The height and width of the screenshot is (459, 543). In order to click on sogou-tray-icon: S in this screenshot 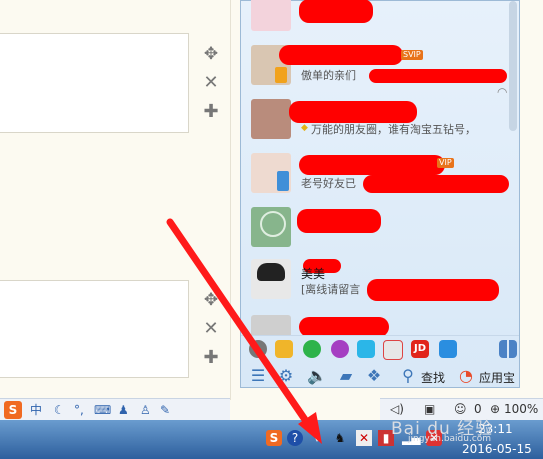, I will do `click(274, 438)`.